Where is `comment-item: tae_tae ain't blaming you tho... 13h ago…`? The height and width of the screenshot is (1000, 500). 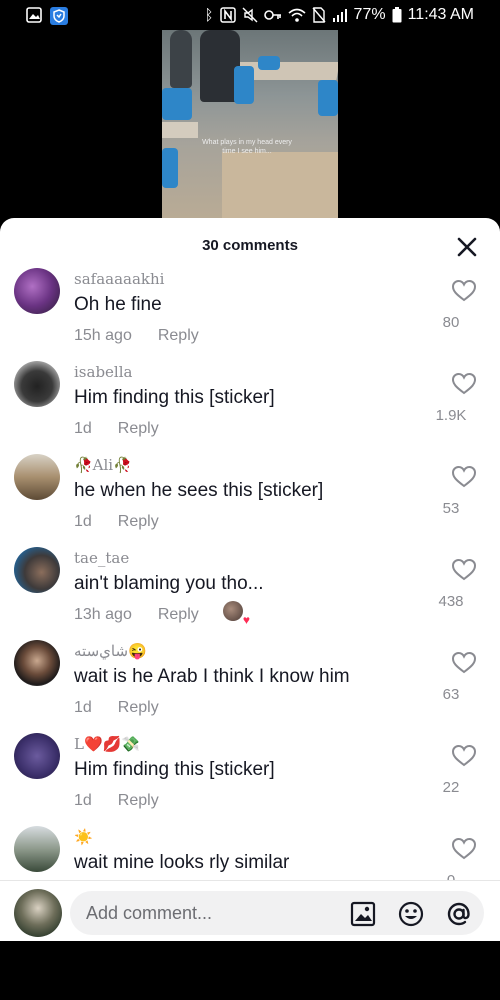 comment-item: tae_tae ain't blaming you tho... 13h ago… is located at coordinates (250, 593).